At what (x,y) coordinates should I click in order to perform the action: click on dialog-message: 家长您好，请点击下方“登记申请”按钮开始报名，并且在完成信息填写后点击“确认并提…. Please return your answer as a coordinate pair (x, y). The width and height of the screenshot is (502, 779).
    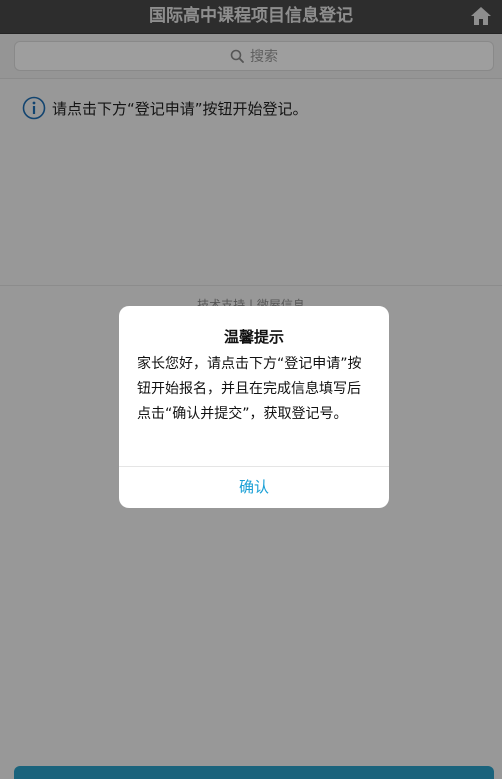
    Looking at the image, I should click on (249, 389).